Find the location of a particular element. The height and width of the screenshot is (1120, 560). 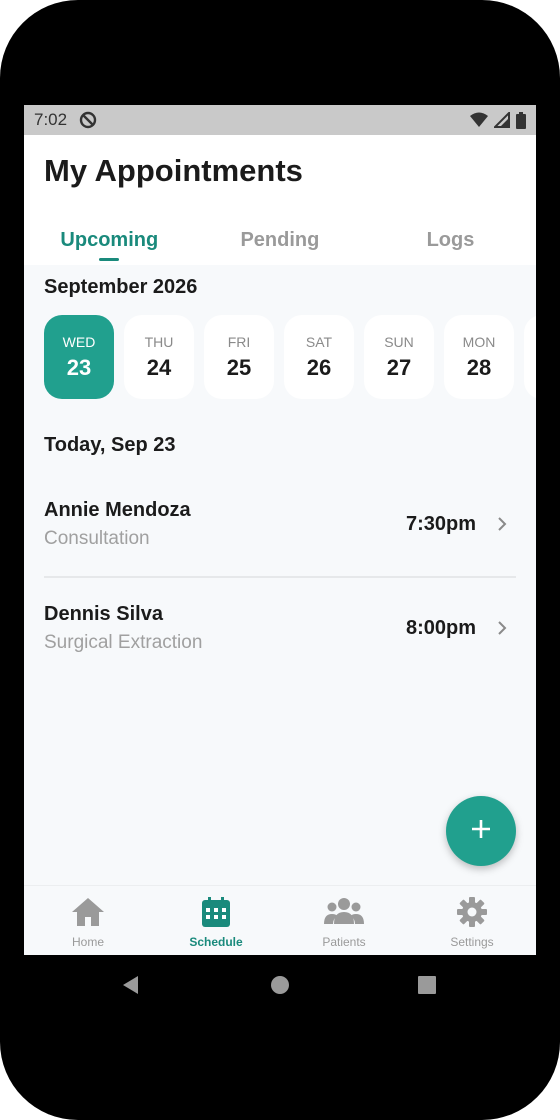

date-card: SAT 26 is located at coordinates (319, 357).